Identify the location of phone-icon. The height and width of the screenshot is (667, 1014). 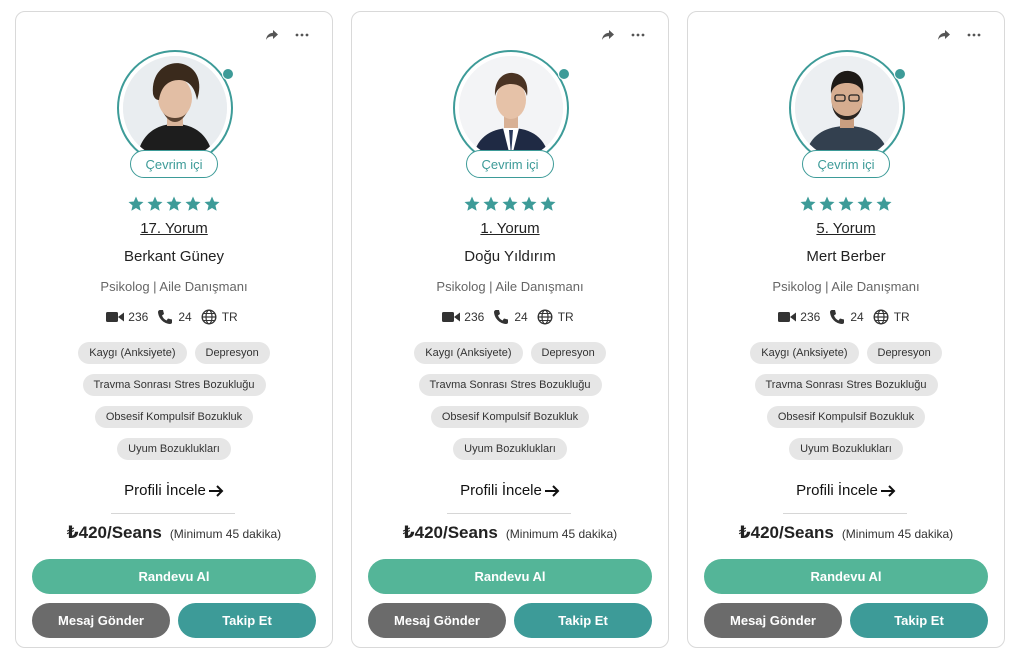
(165, 317).